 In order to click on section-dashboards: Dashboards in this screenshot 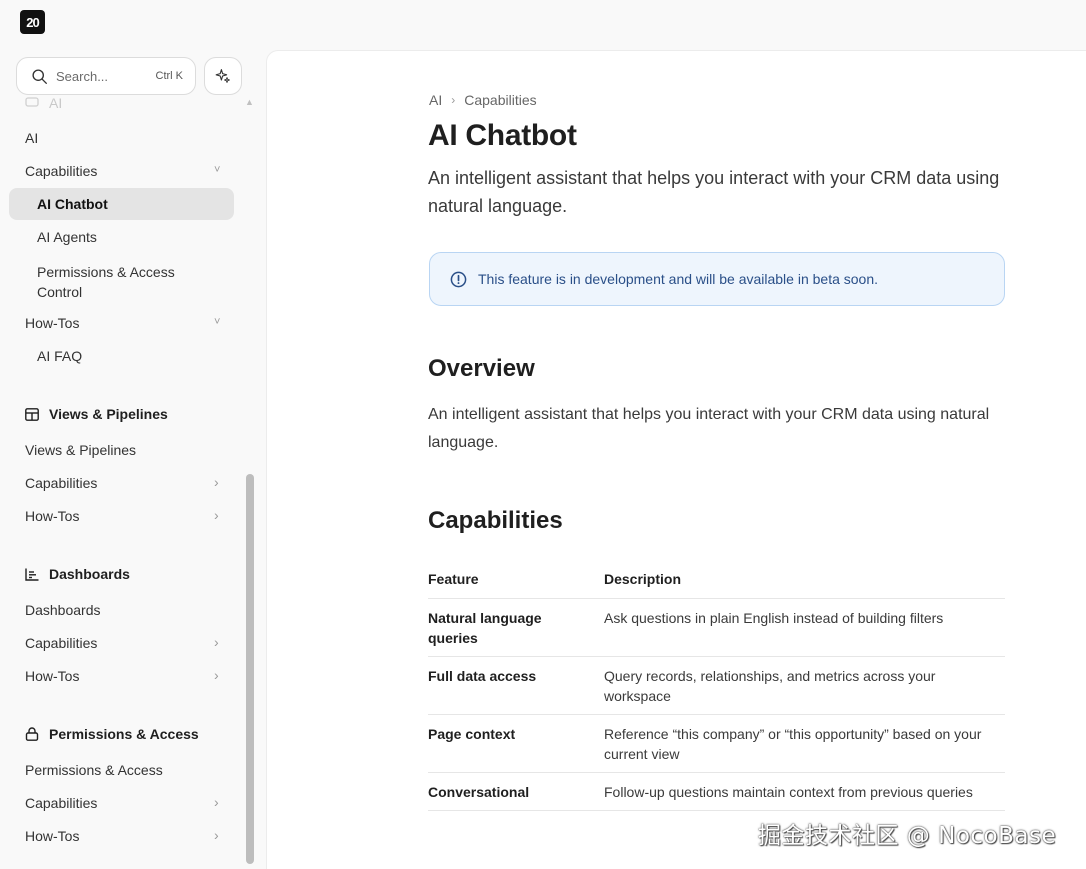, I will do `click(77, 574)`.